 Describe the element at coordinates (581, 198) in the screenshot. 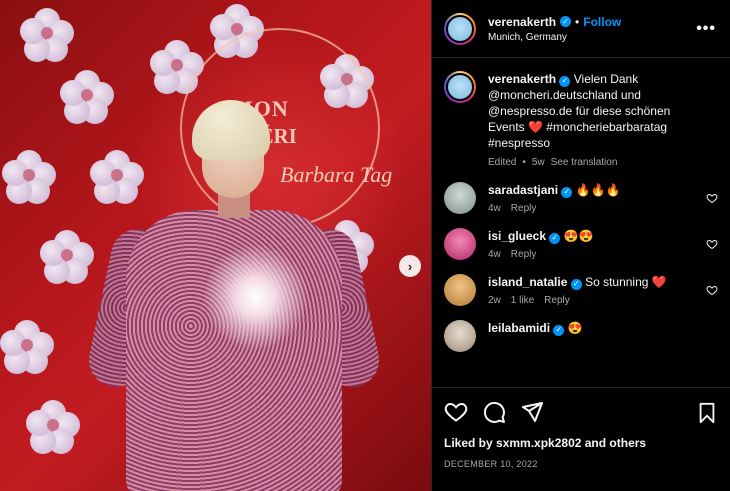

I see `comment-item: saradastjani ✓ 🔥🔥🔥 4w Reply` at that location.